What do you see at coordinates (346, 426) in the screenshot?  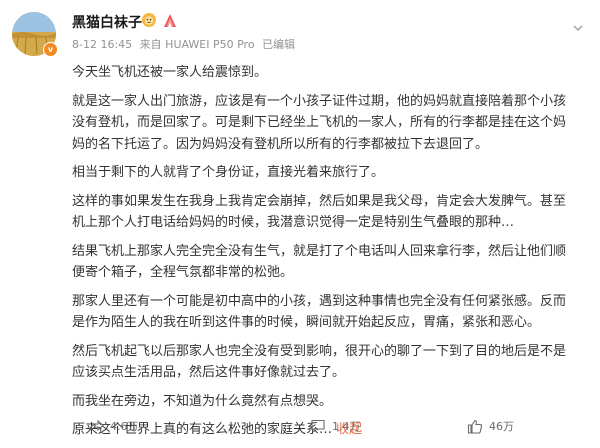 I see `comment-count: 1.4万` at bounding box center [346, 426].